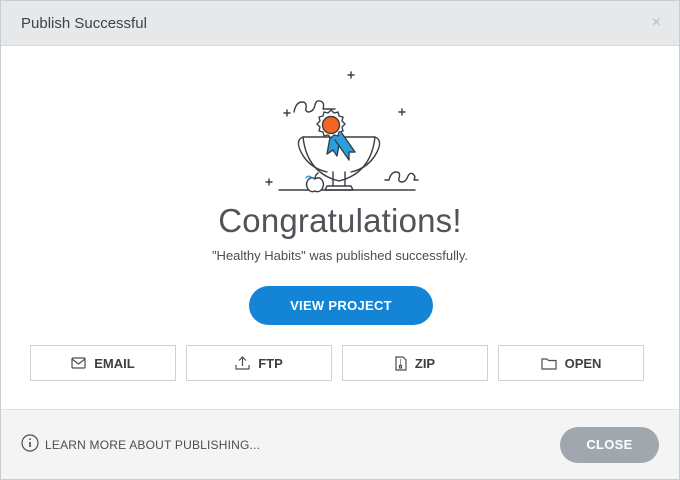 This screenshot has width=680, height=480. I want to click on email-button: EMAIL, so click(103, 363).